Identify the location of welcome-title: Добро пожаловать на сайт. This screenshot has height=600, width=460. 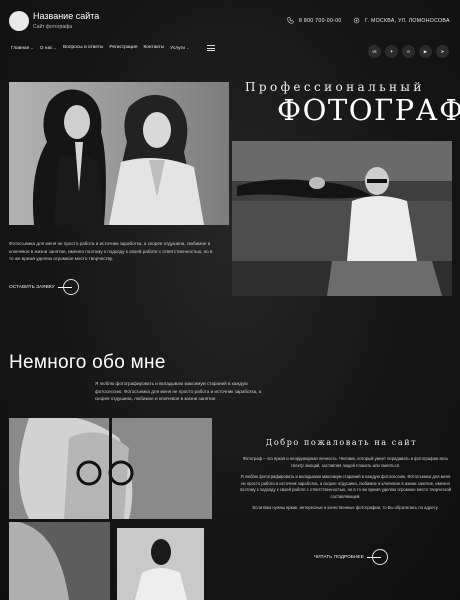
(341, 442).